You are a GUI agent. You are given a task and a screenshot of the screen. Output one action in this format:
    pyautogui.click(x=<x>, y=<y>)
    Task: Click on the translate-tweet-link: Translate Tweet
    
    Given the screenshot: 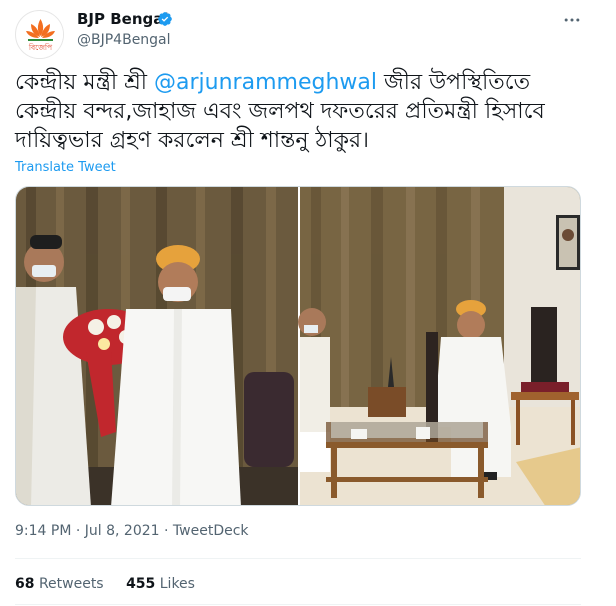 What is the action you would take?
    pyautogui.click(x=65, y=167)
    